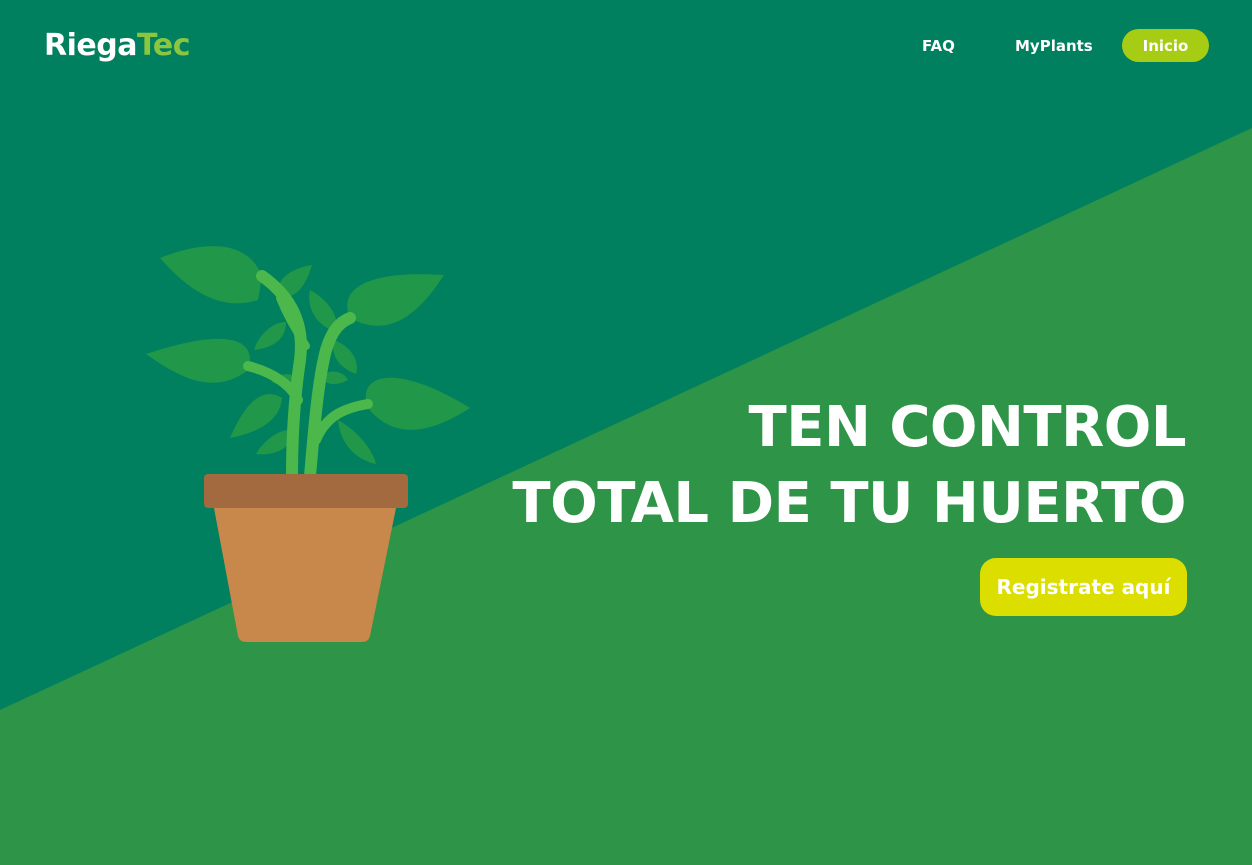  Describe the element at coordinates (849, 466) in the screenshot. I see `hero-title: TEN CONTROL TOTAL DE TU HUERTO` at that location.